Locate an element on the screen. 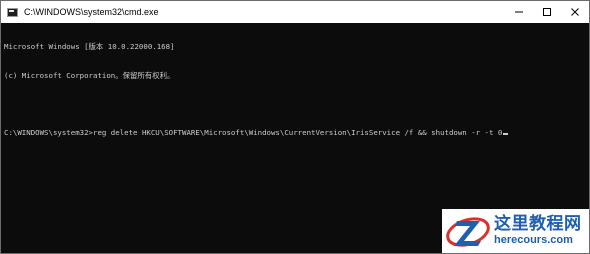 This screenshot has width=590, height=254. maximize-button is located at coordinates (547, 12).